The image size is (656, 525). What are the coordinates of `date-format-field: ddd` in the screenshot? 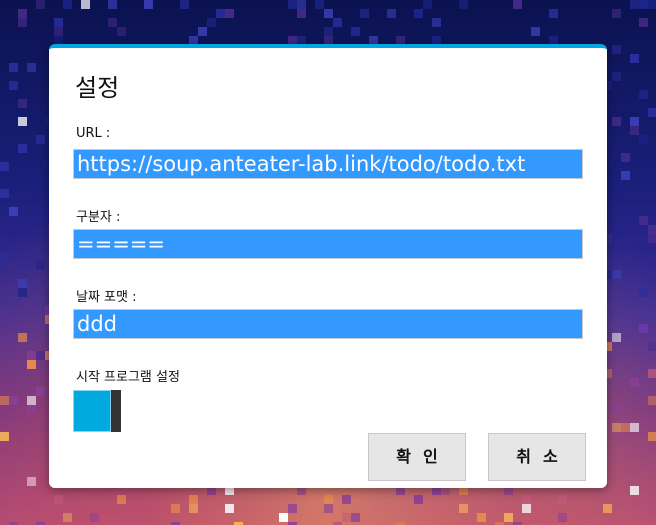 It's located at (328, 324).